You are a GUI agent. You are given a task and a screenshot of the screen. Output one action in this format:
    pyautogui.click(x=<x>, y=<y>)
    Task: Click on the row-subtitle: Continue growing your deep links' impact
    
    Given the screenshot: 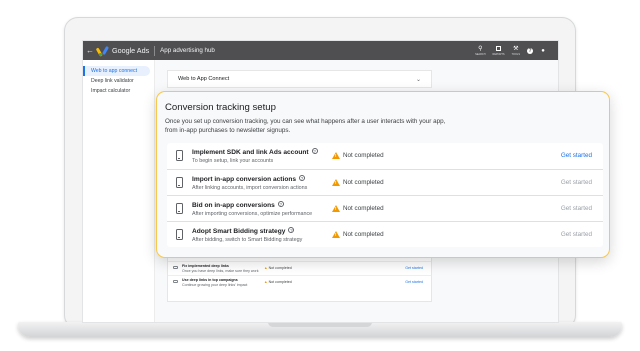 What is the action you would take?
    pyautogui.click(x=215, y=285)
    